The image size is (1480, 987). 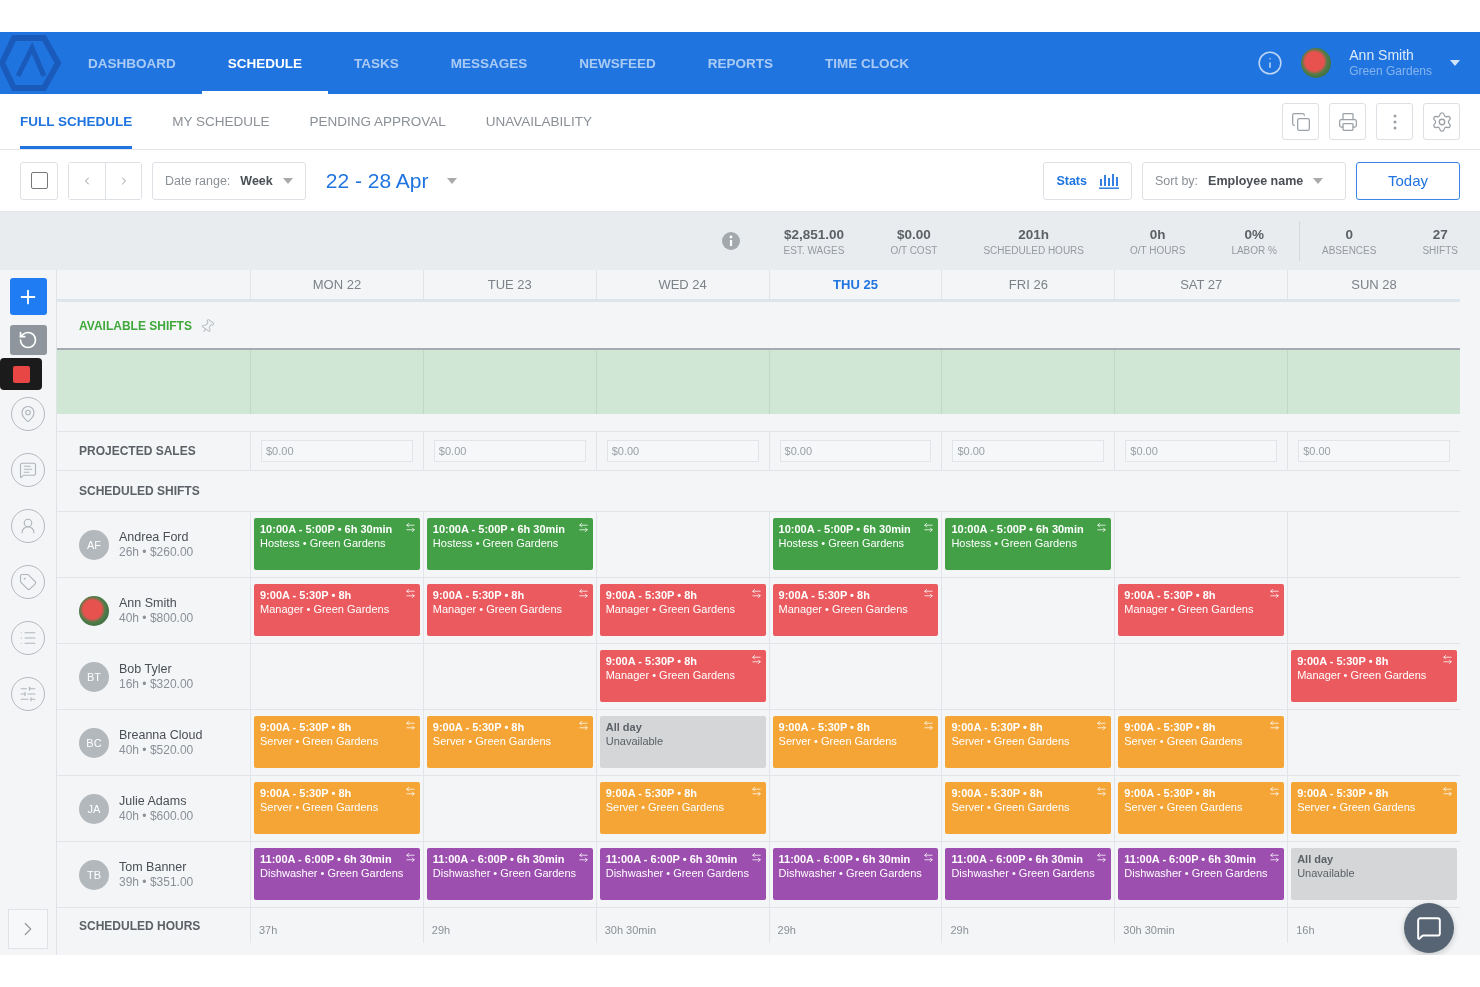 I want to click on info-icon, so click(x=730, y=241).